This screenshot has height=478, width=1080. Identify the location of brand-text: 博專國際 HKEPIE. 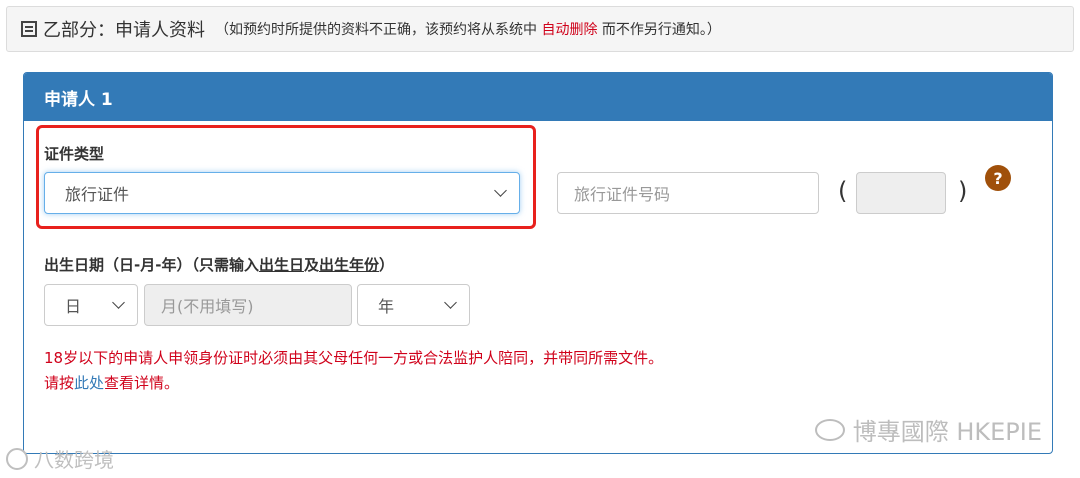
(947, 432).